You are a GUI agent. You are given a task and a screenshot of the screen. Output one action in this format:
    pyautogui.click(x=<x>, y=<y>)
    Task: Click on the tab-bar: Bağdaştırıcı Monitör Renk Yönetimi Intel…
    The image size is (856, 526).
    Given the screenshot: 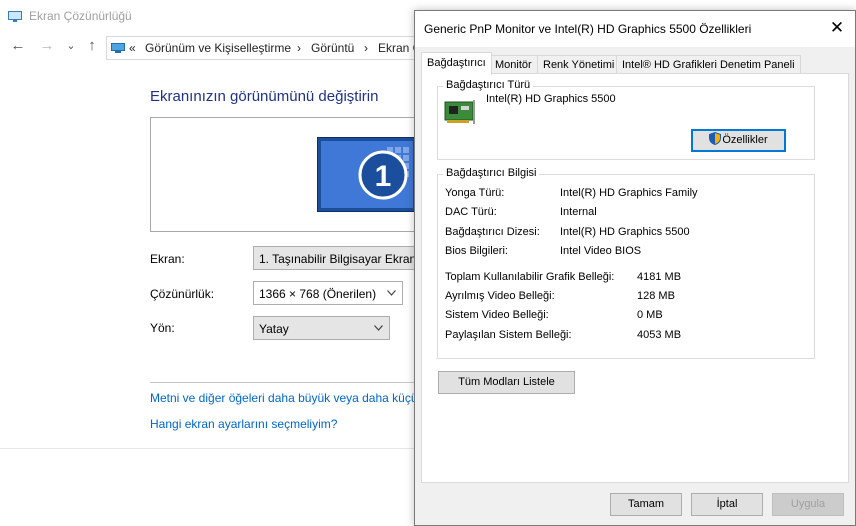 What is the action you would take?
    pyautogui.click(x=636, y=63)
    